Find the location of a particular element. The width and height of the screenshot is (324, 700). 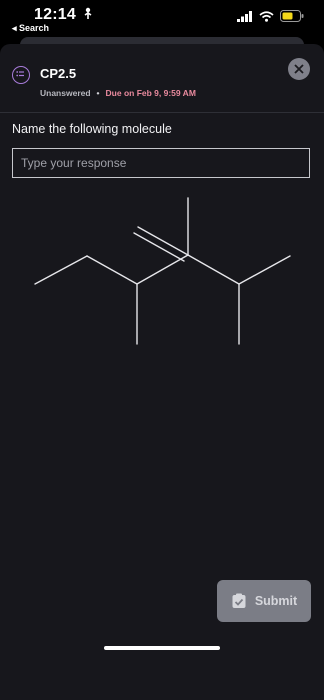

location-arrow-icon is located at coordinates (88, 13).